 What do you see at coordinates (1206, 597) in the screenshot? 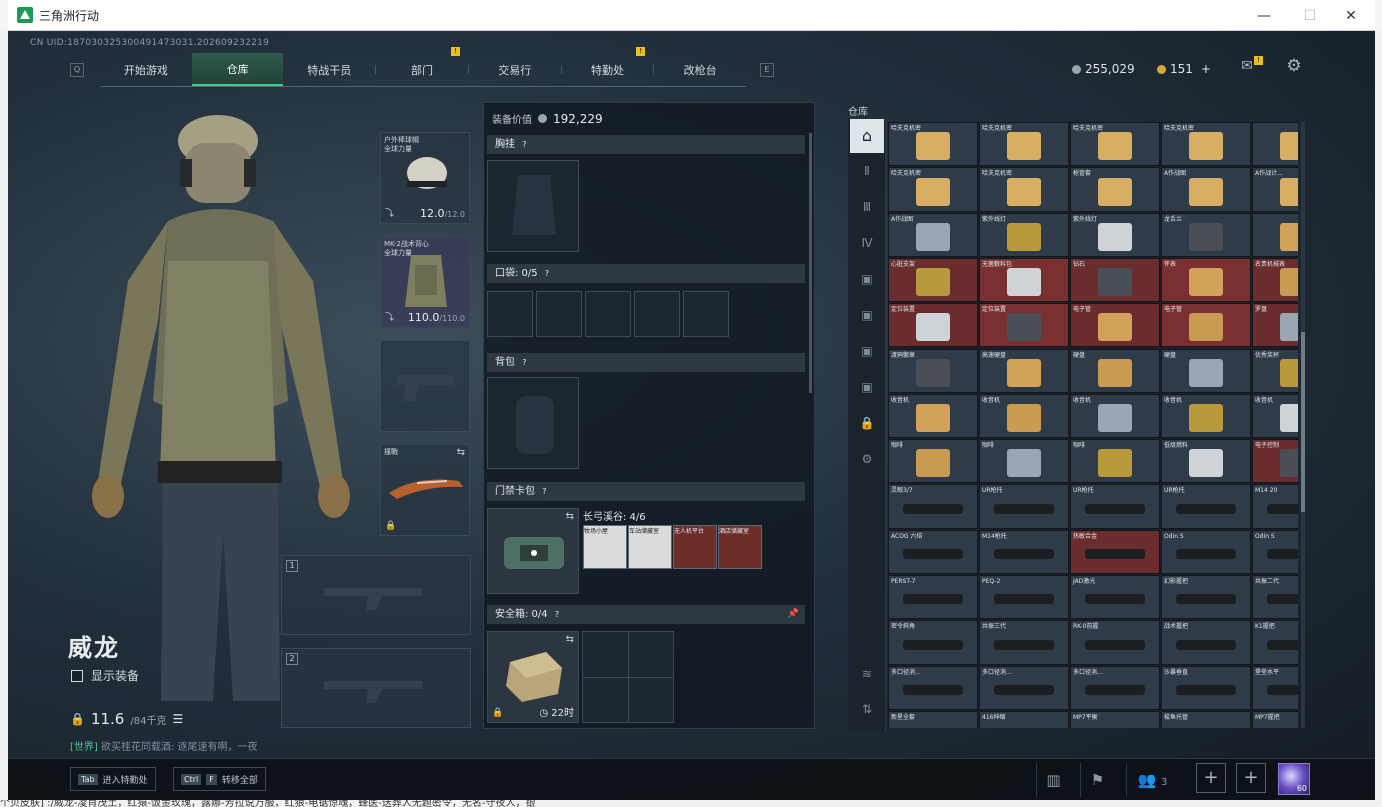
I see `stash-item: 幻影握把` at bounding box center [1206, 597].